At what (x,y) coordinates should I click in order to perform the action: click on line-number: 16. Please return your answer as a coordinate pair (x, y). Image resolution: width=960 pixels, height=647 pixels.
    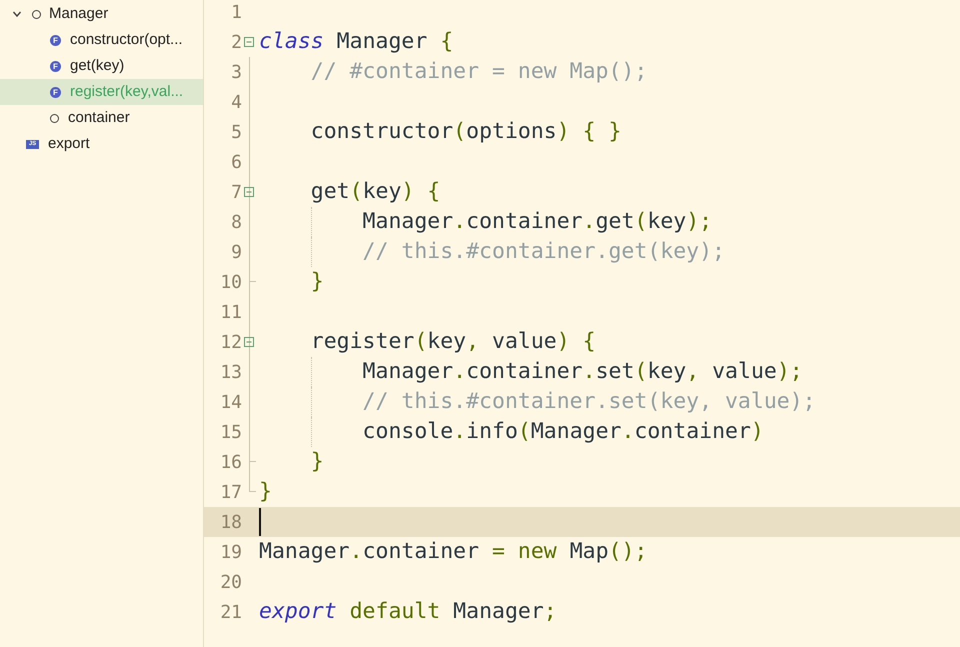
    Looking at the image, I should click on (230, 462).